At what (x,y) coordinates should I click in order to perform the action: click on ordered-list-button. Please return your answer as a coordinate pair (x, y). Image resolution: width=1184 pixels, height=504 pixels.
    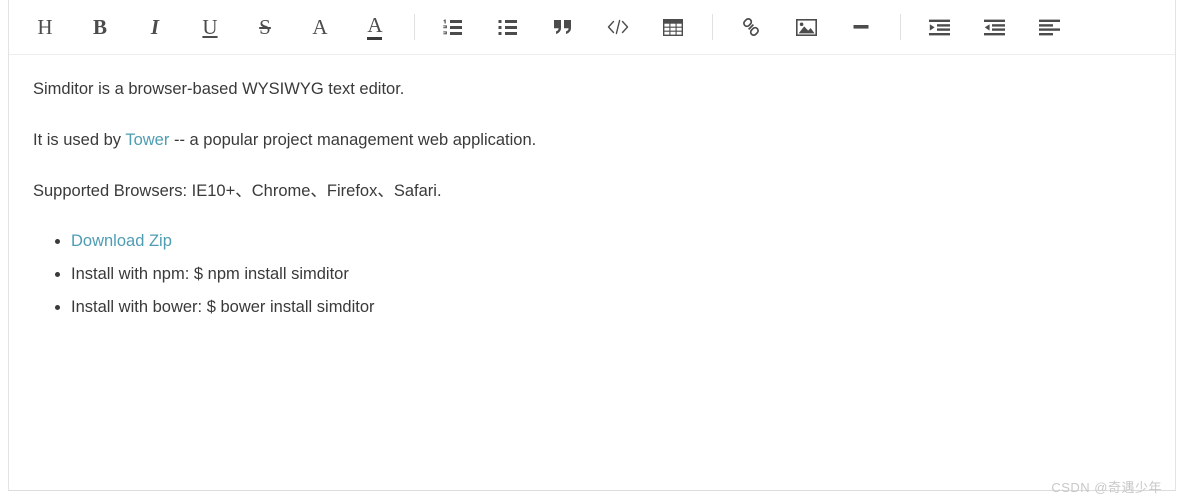
    Looking at the image, I should click on (453, 27).